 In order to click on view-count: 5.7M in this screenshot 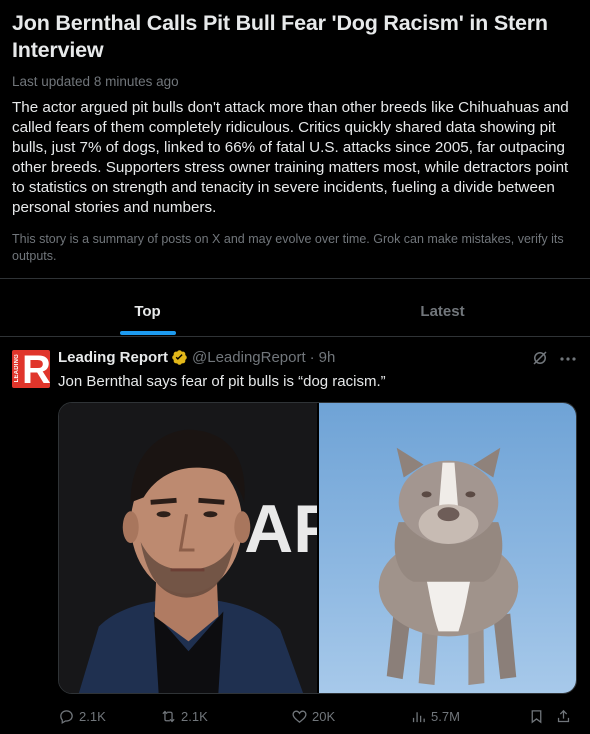, I will do `click(445, 716)`.